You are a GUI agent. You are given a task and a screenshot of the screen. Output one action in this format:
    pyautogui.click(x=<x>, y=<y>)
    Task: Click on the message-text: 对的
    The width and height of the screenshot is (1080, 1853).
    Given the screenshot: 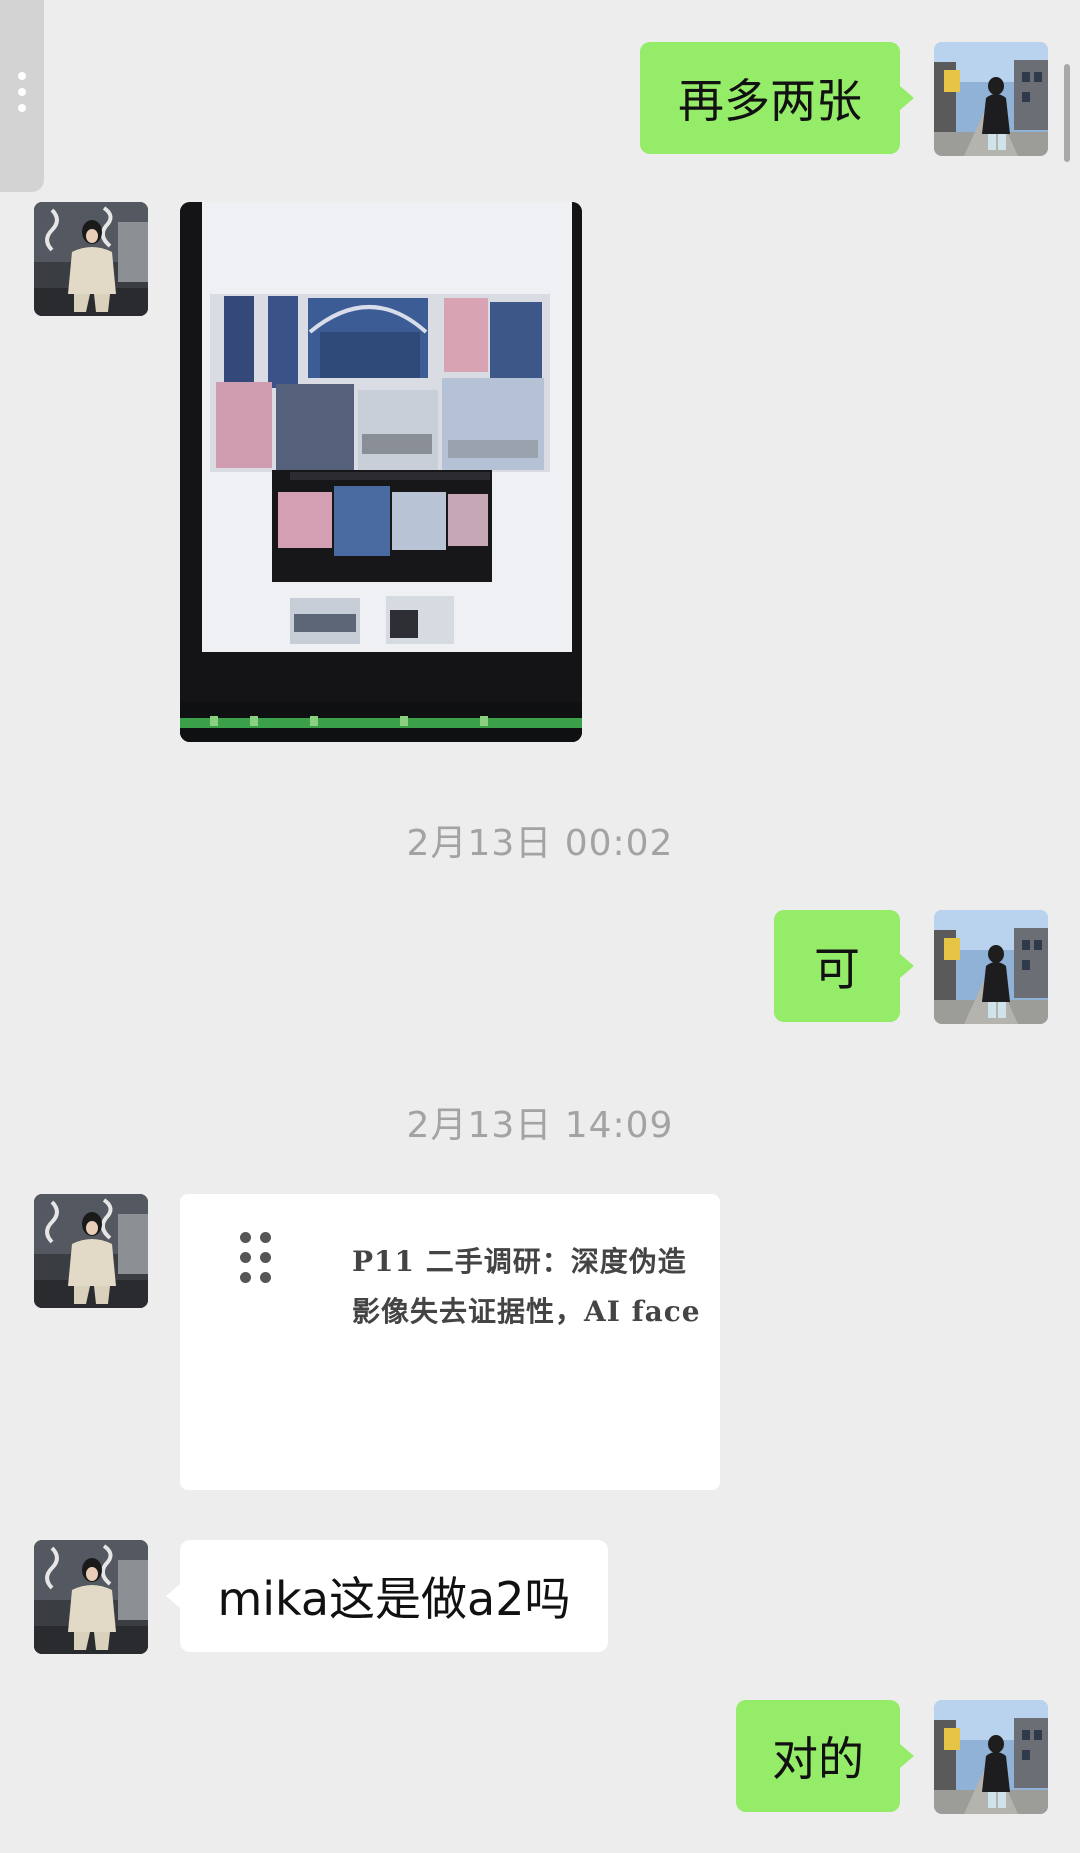 What is the action you would take?
    pyautogui.click(x=818, y=1759)
    